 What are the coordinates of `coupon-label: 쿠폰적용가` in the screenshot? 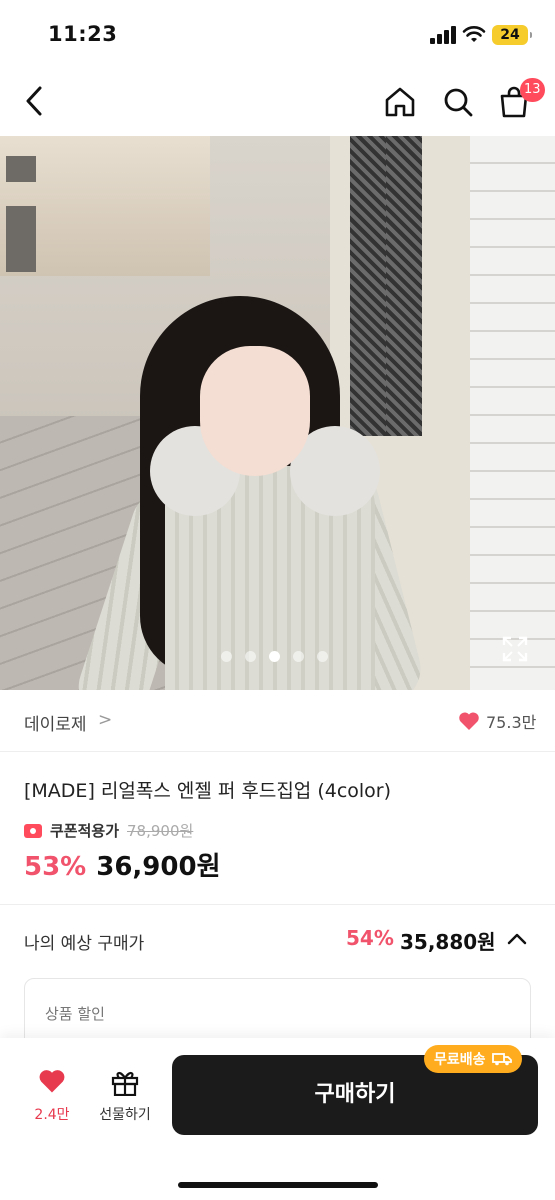 It's located at (85, 831).